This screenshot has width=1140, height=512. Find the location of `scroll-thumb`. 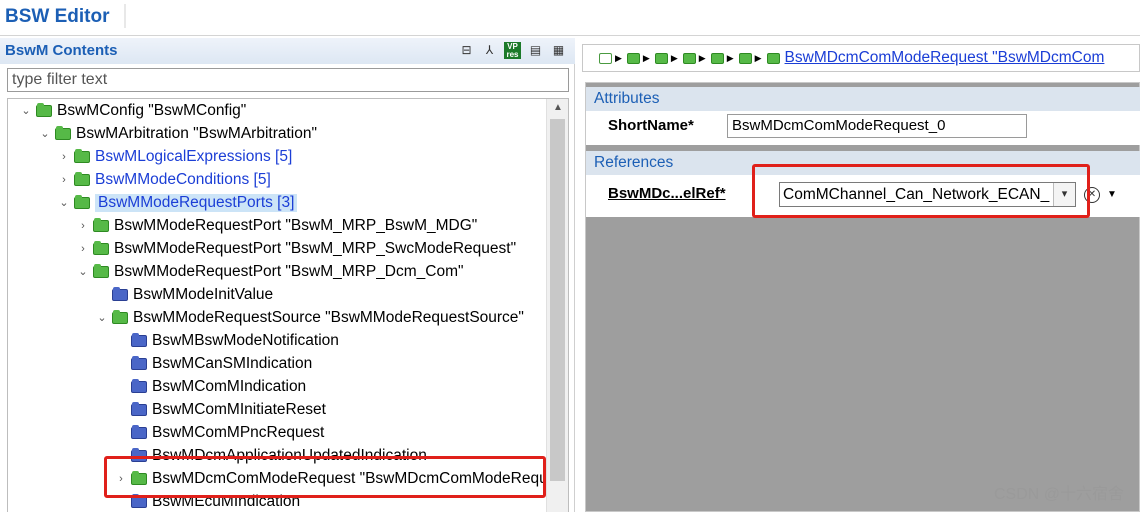

scroll-thumb is located at coordinates (557, 300).